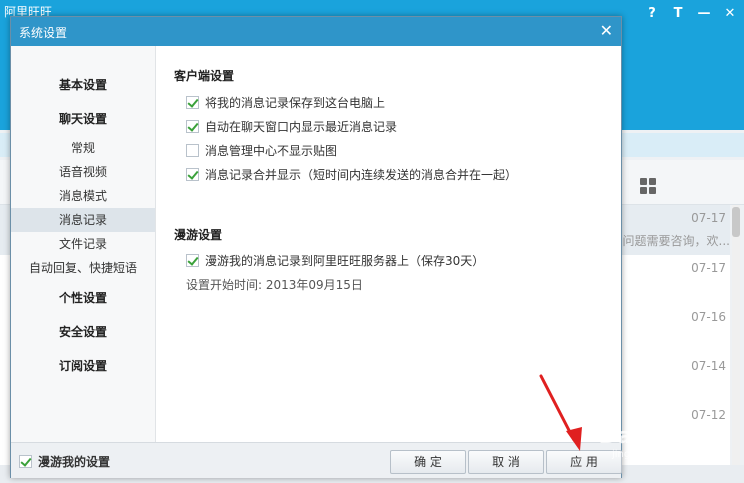  Describe the element at coordinates (83, 298) in the screenshot. I see `nav-personal-settings: 个性设置` at that location.